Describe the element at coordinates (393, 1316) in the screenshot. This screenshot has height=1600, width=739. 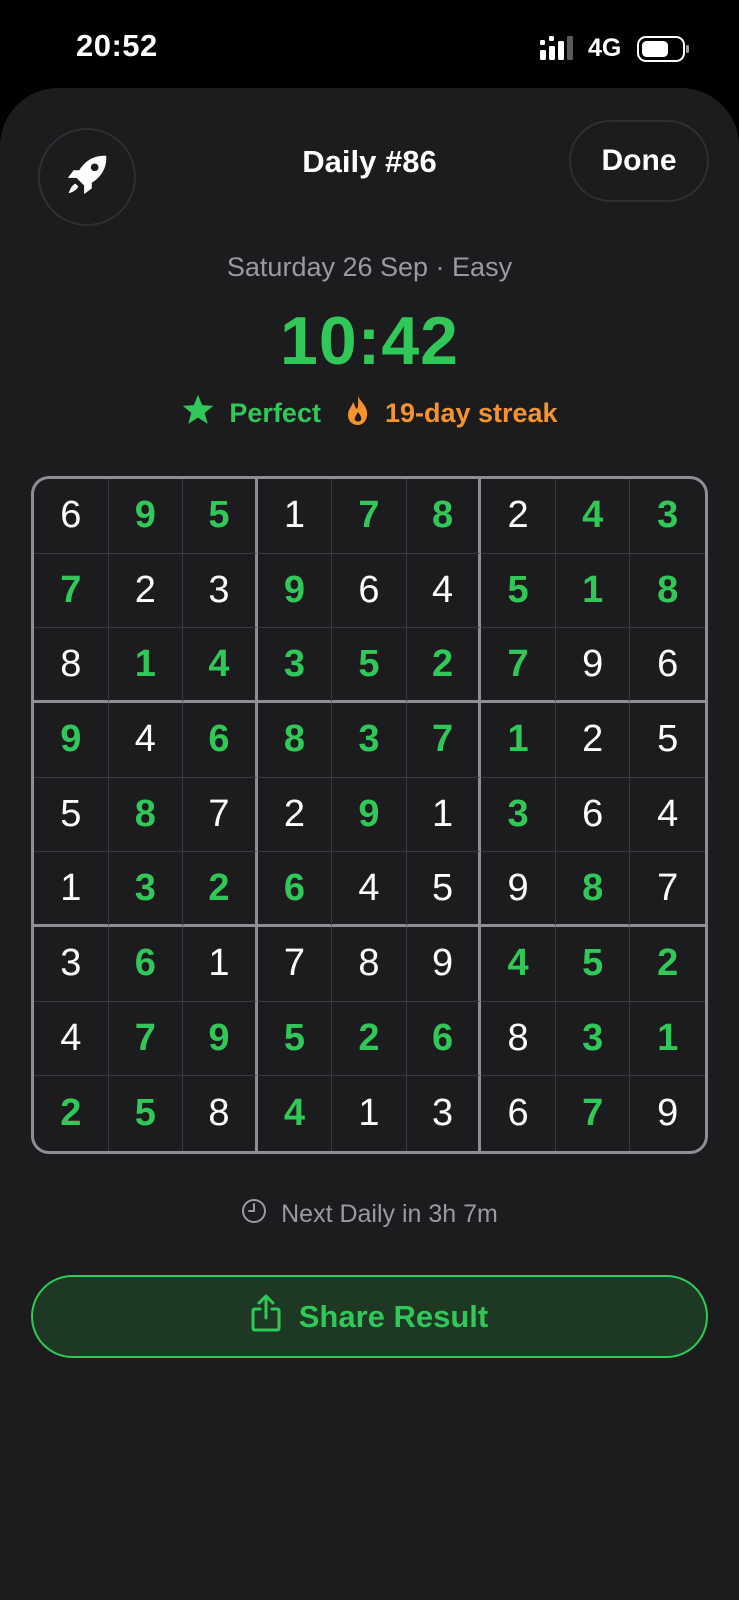
I see `share-result-label: Share Result` at that location.